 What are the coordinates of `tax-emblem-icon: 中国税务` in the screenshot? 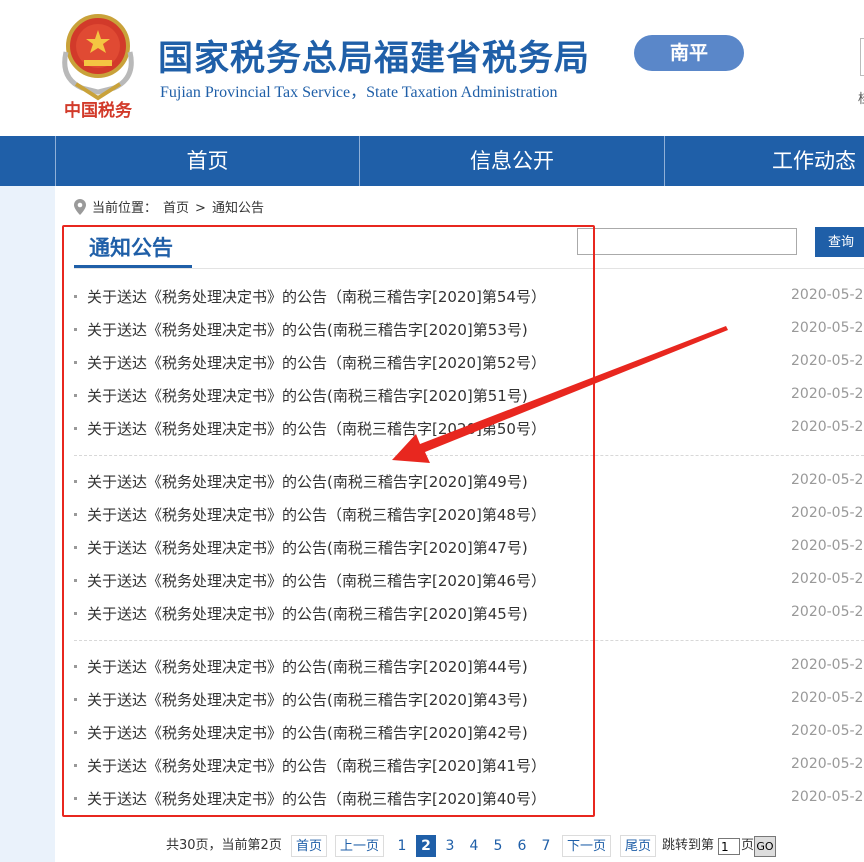 It's located at (98, 64).